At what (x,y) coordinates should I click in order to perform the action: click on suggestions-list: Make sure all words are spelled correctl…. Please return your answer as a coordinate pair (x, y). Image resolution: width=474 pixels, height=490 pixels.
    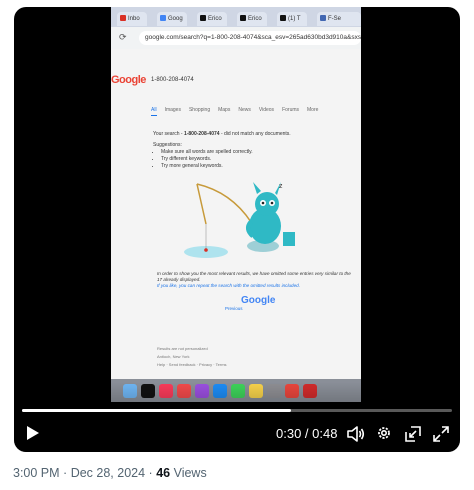
    Looking at the image, I should click on (253, 159).